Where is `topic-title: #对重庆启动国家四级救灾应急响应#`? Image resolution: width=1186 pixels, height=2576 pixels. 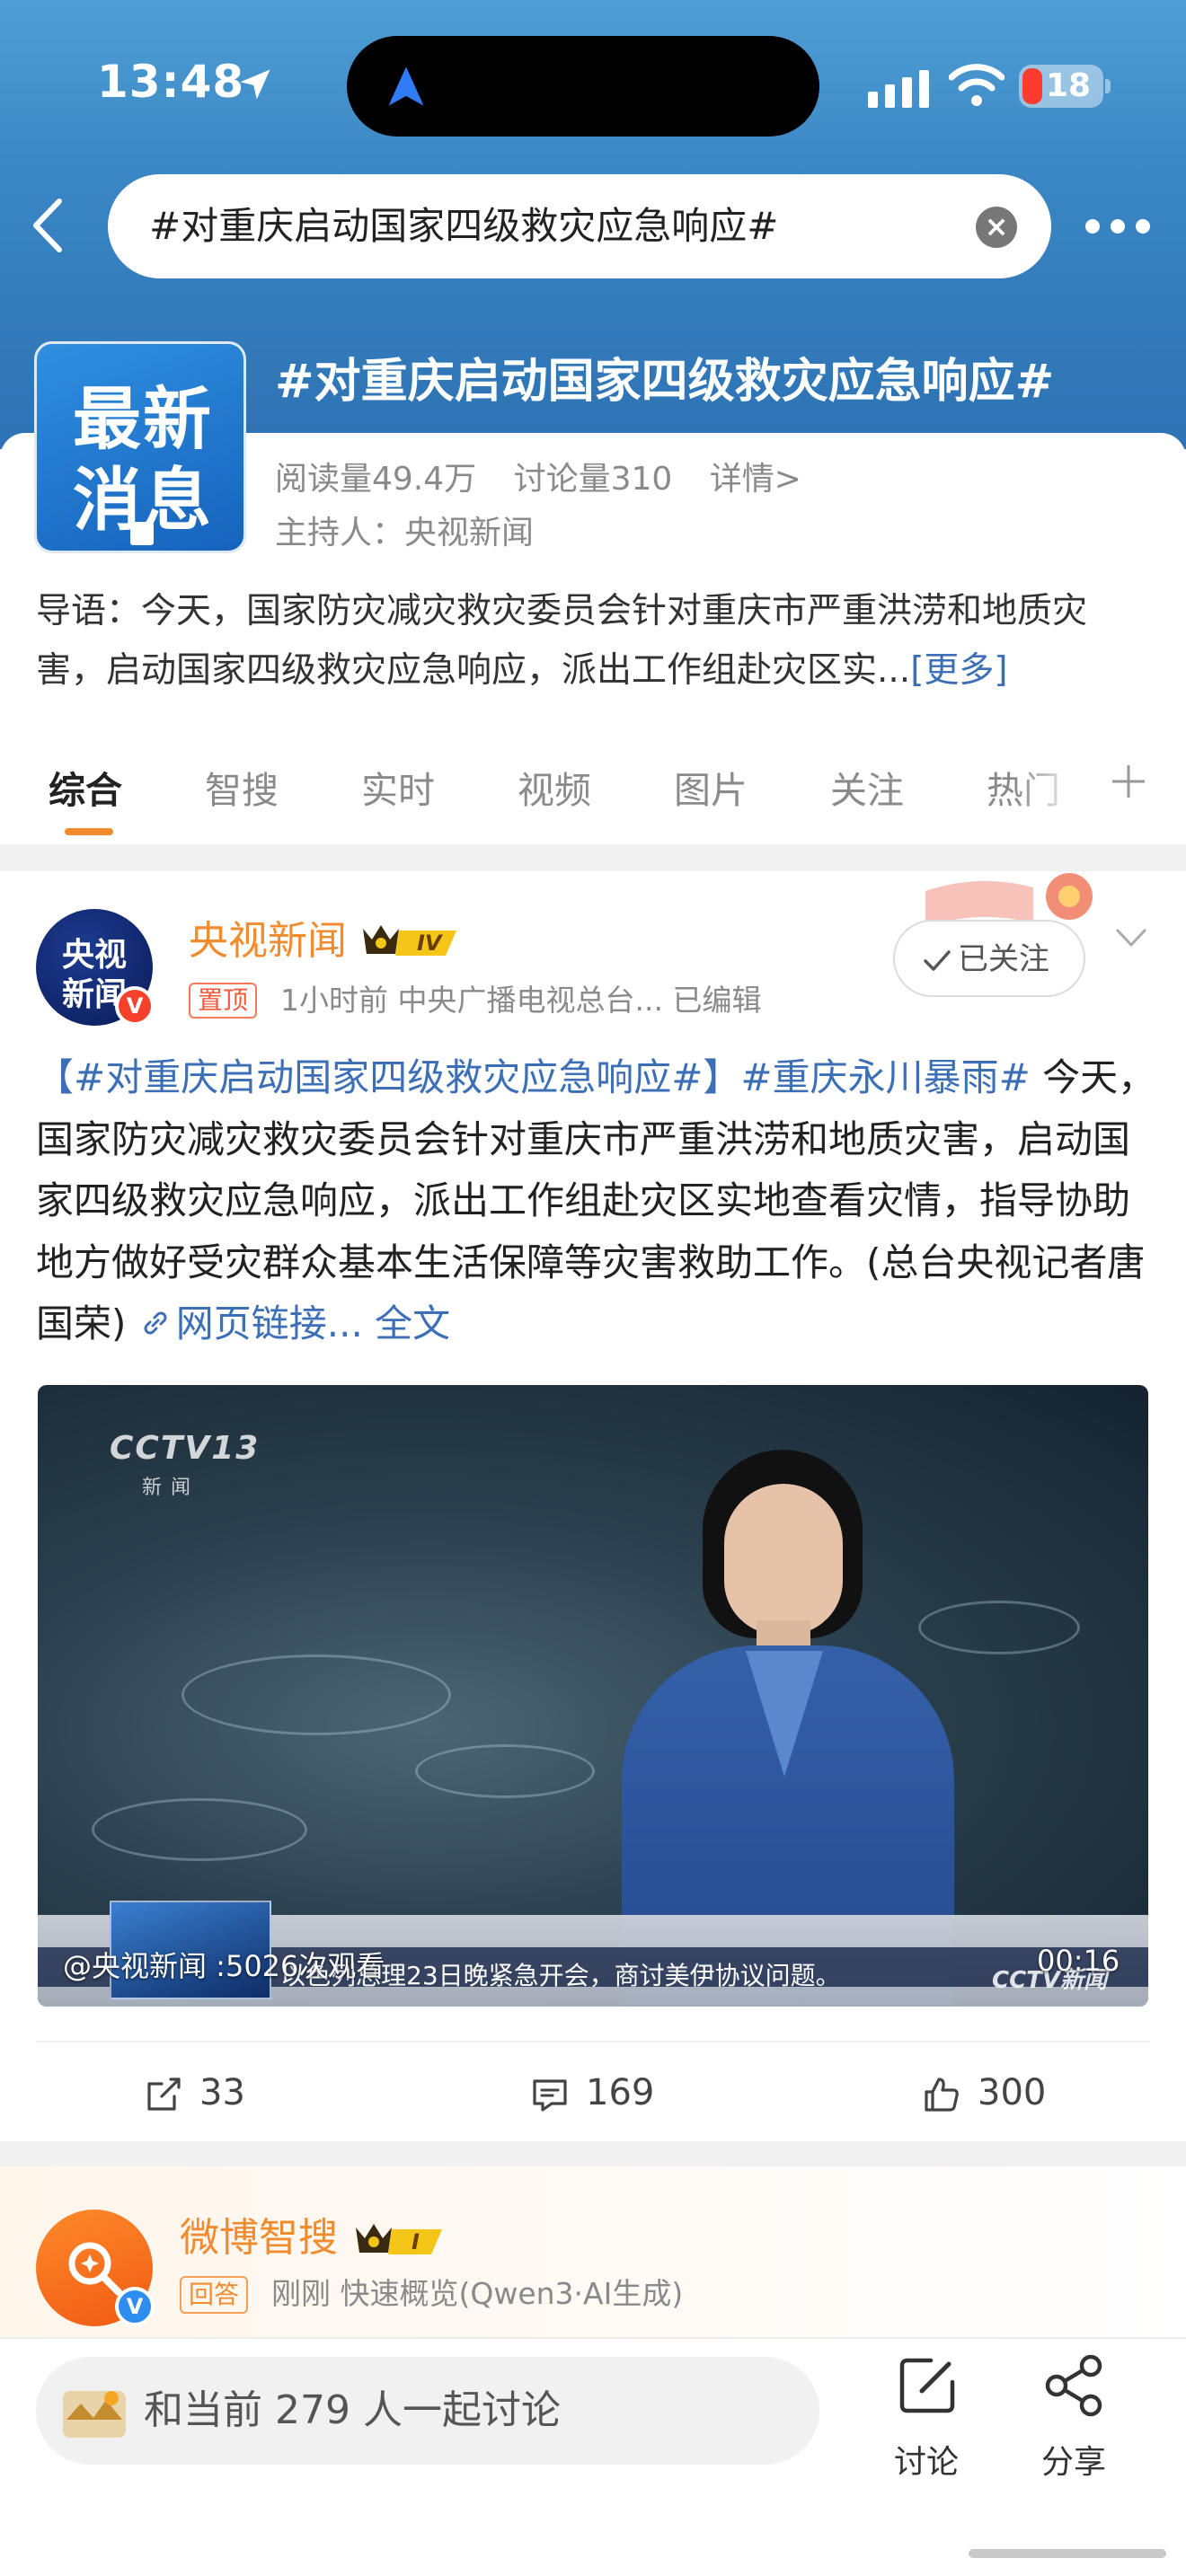 topic-title: #对重庆启动国家四级救灾应急响应# is located at coordinates (665, 382).